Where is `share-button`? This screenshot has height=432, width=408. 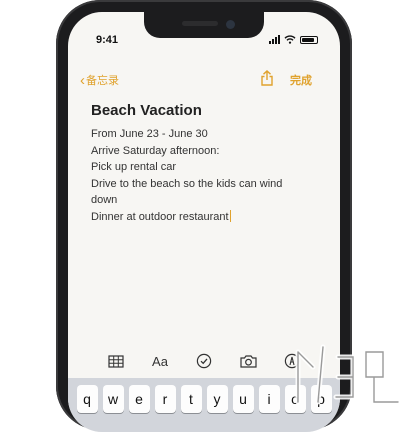
share-button is located at coordinates (267, 80).